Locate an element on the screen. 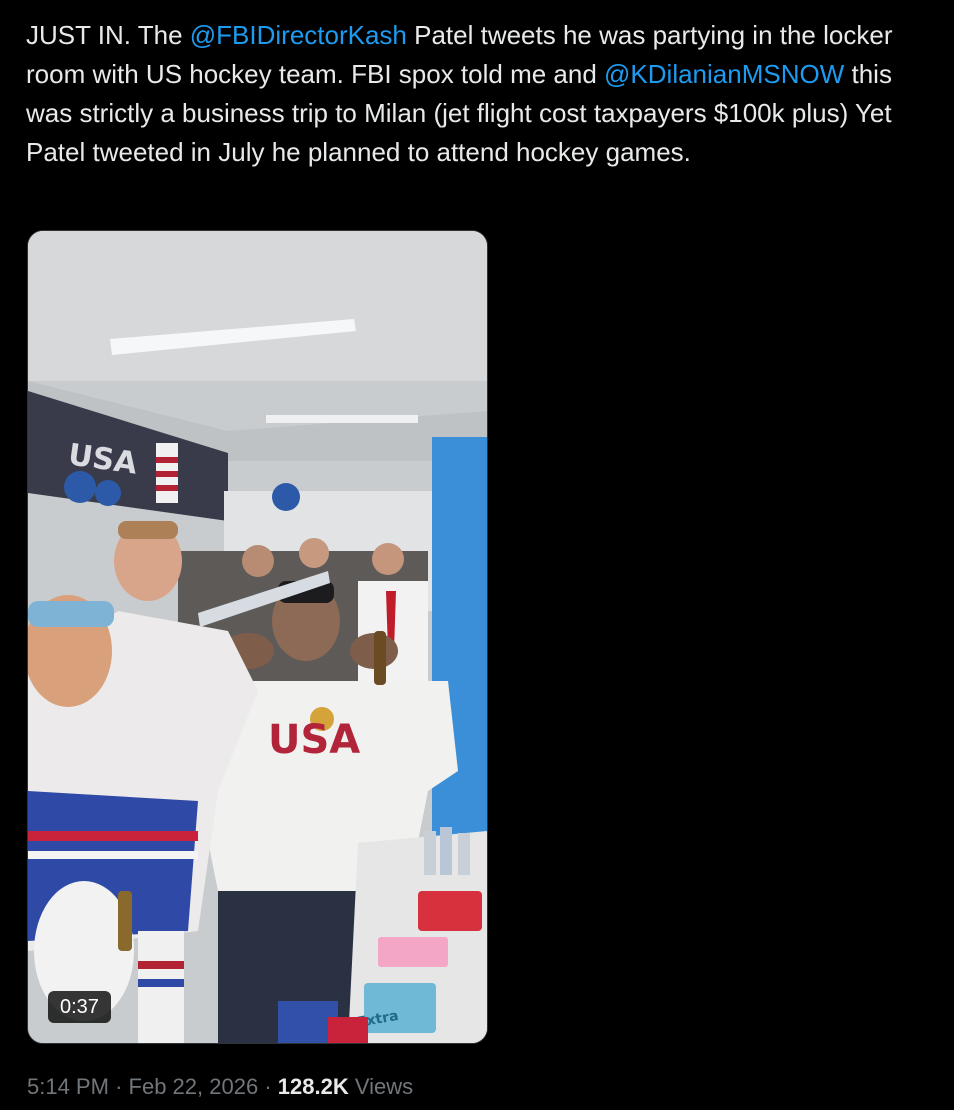 This screenshot has height=1110, width=954. timestamp-time: 5:14 PM is located at coordinates (68, 1086).